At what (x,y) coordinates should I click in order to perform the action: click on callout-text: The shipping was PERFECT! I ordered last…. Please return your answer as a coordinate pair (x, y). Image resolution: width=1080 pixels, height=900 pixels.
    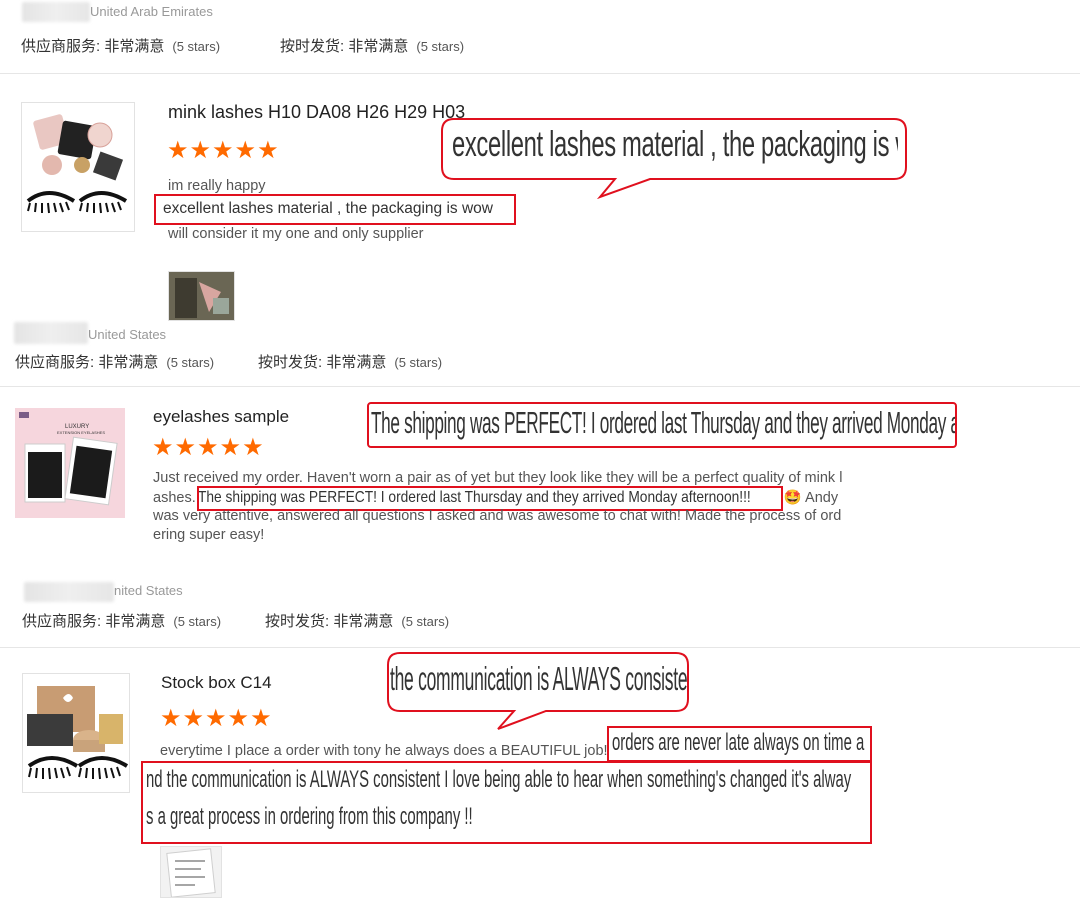
    Looking at the image, I should click on (663, 422).